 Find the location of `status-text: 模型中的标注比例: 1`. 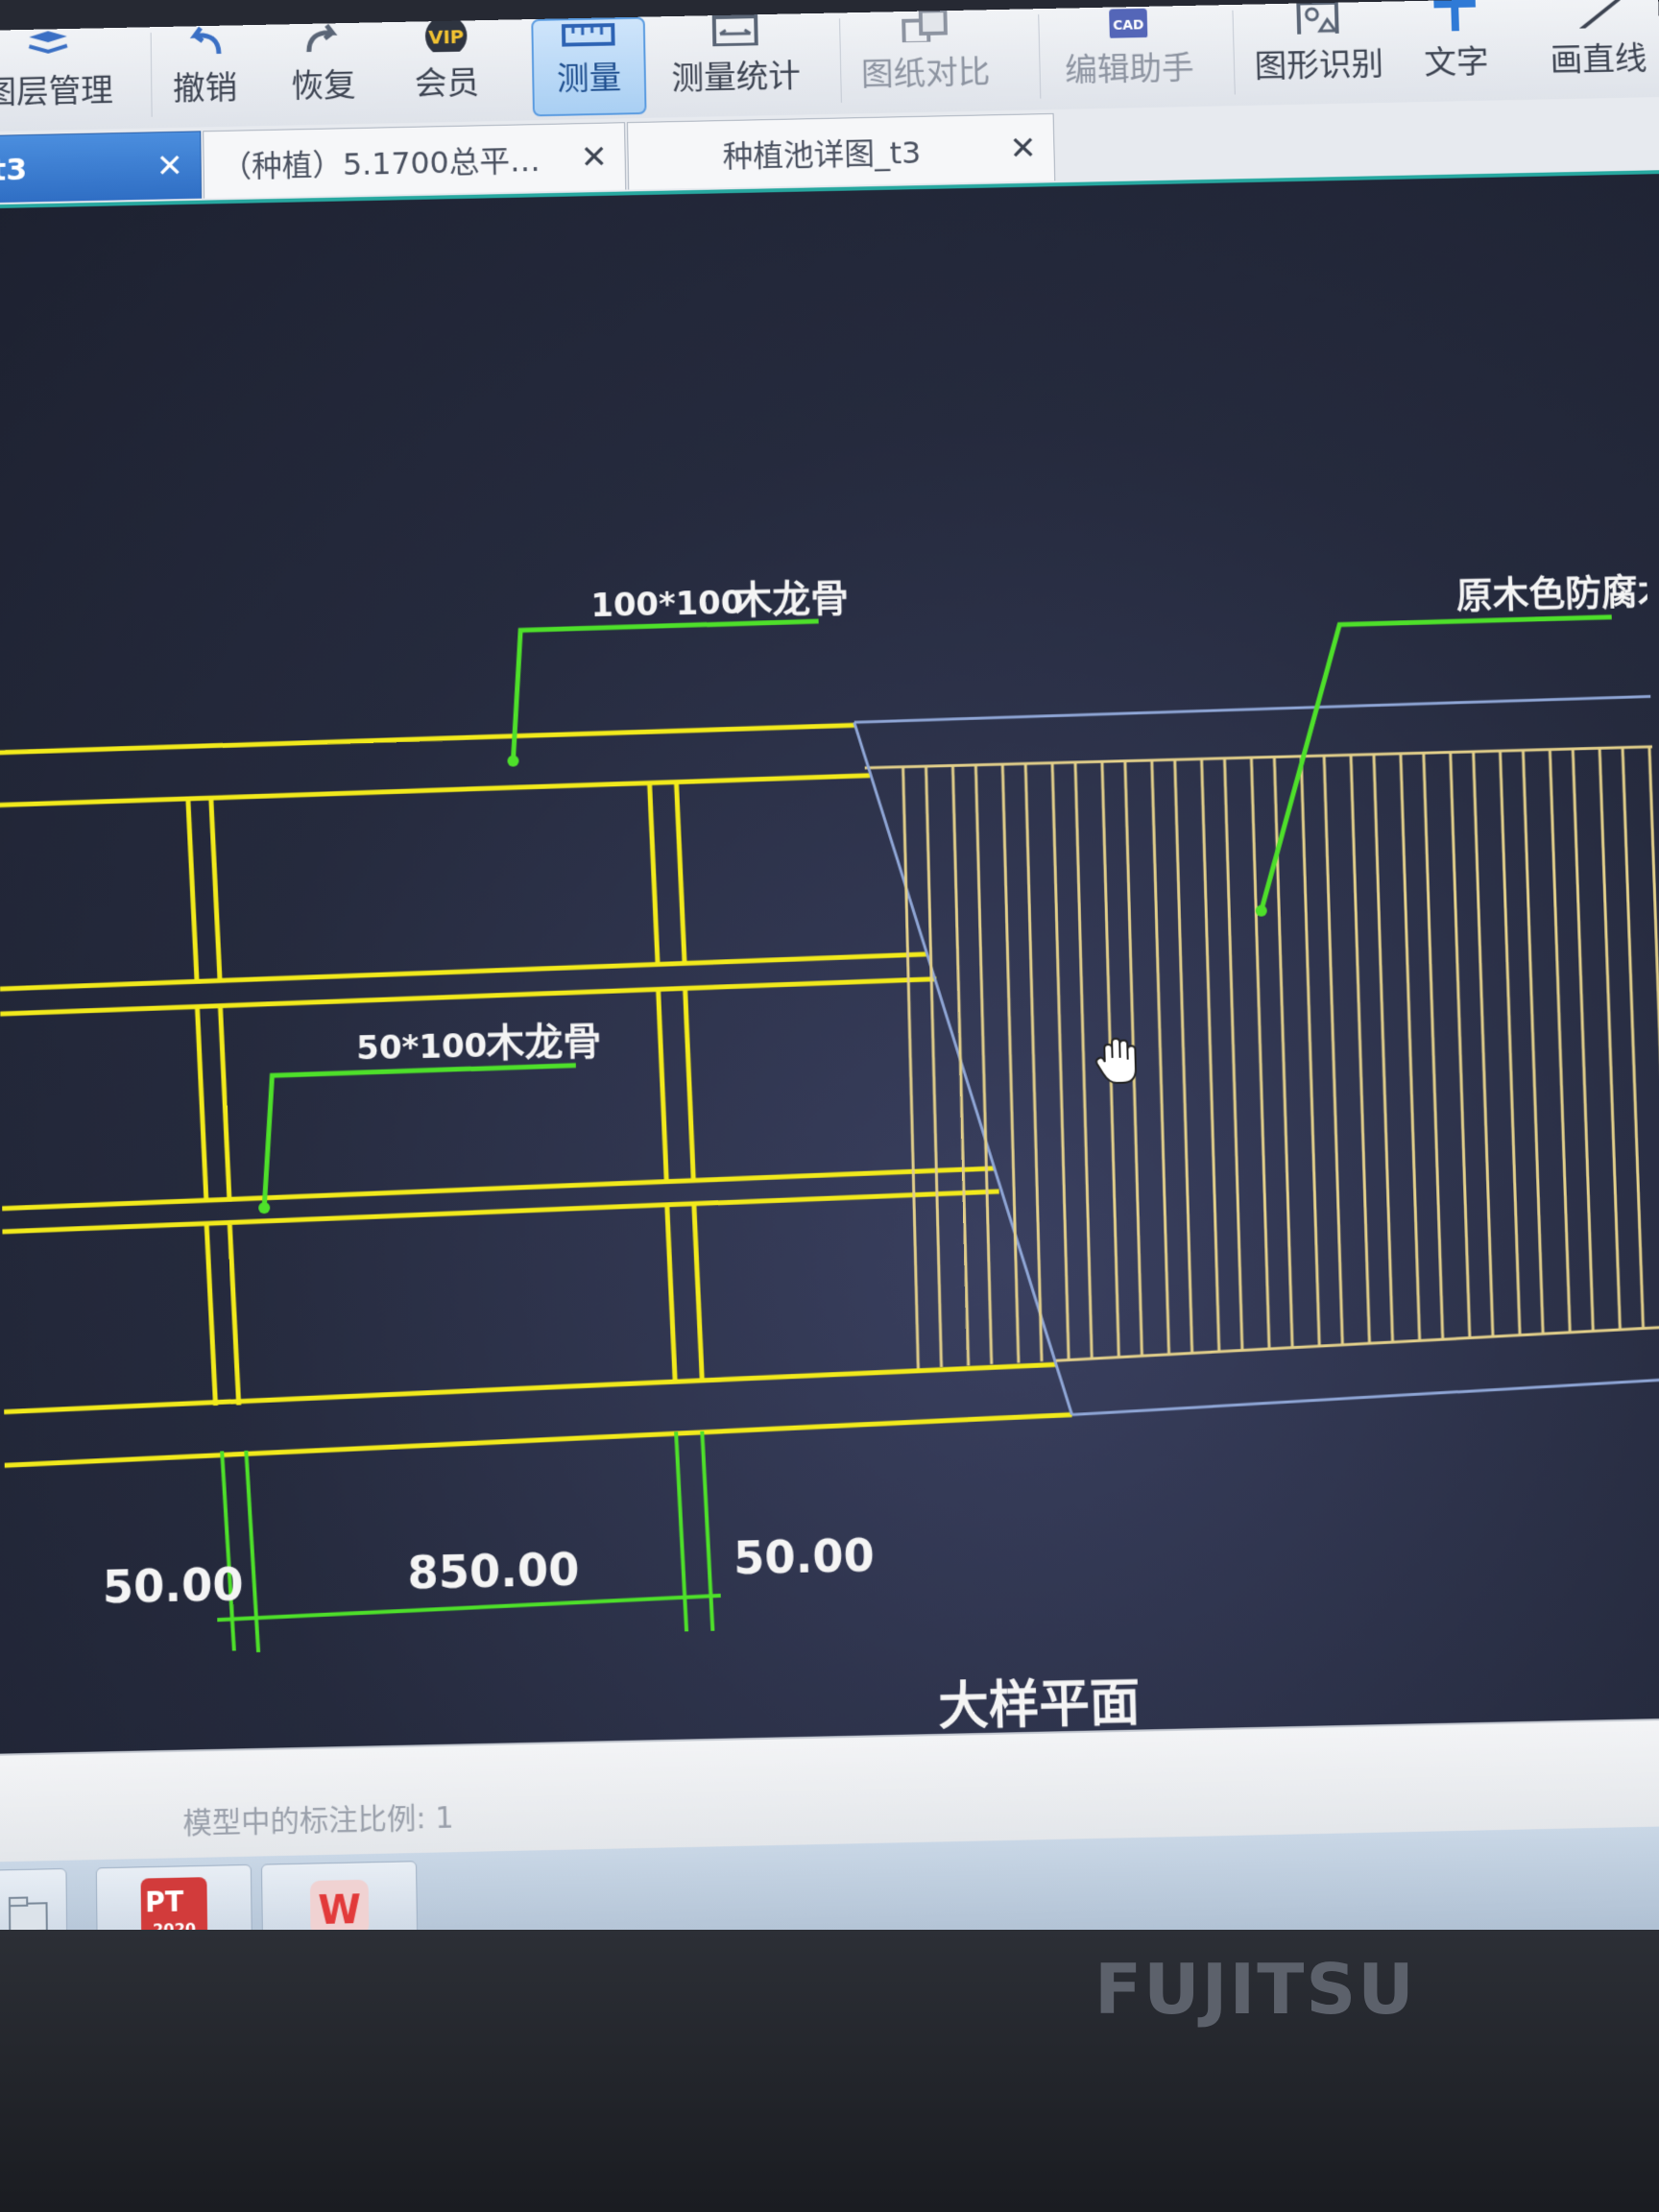

status-text: 模型中的标注比例: 1 is located at coordinates (318, 1817).